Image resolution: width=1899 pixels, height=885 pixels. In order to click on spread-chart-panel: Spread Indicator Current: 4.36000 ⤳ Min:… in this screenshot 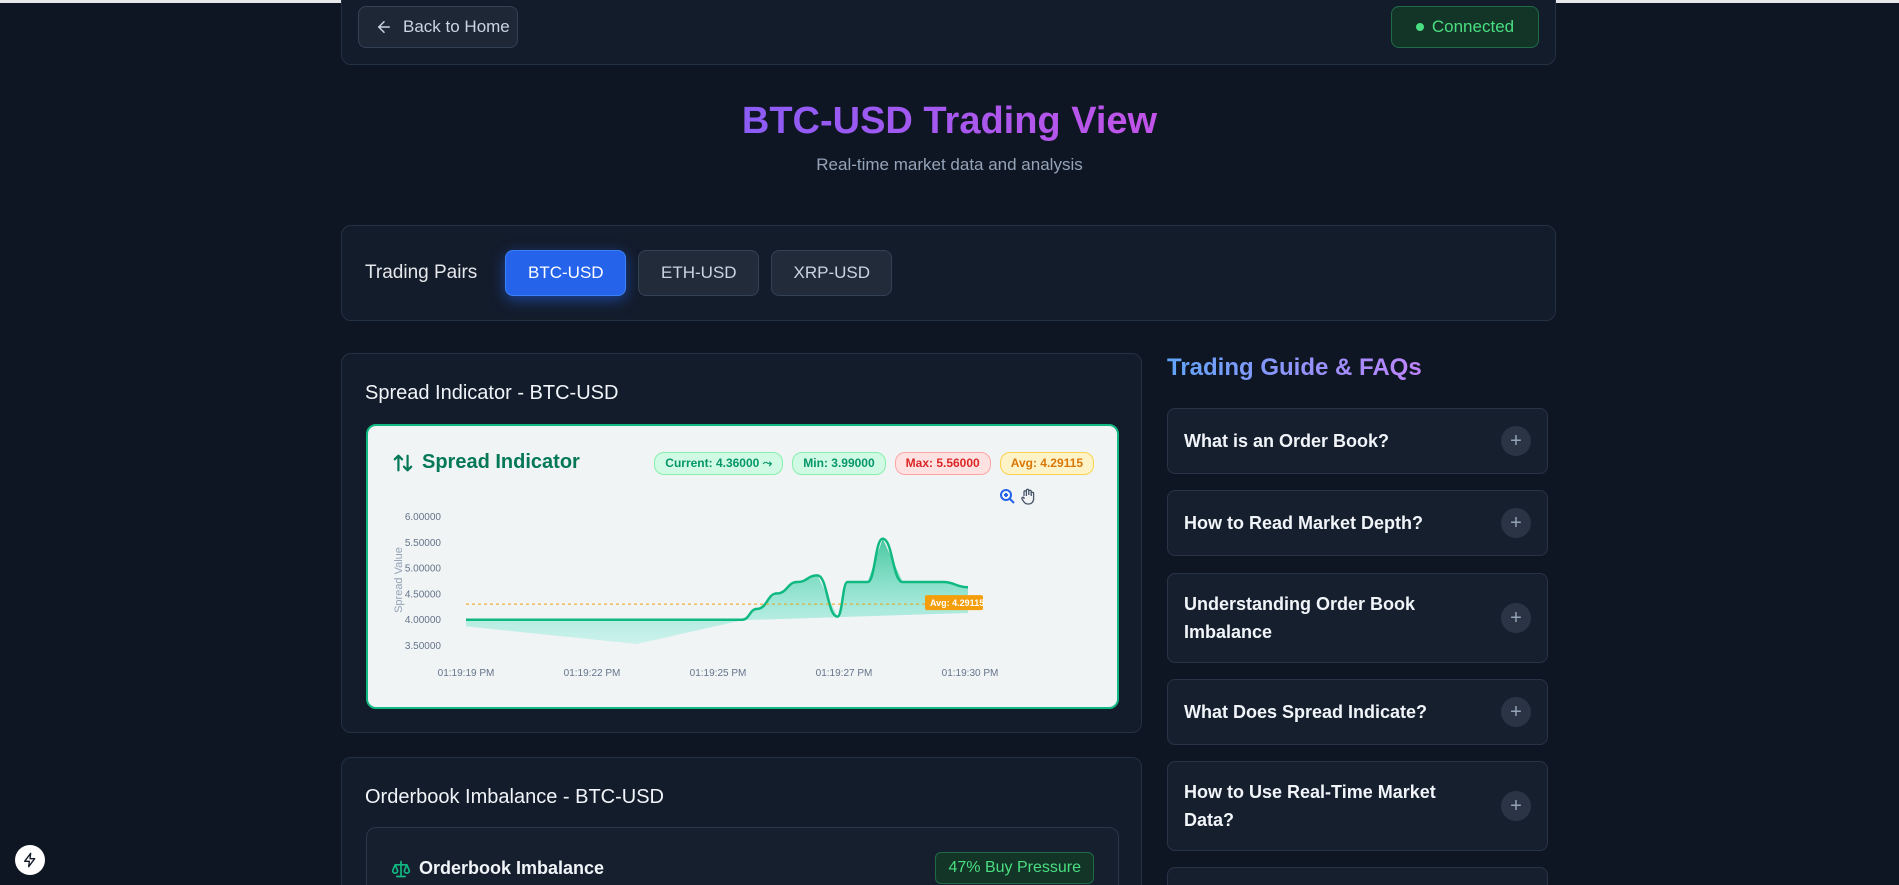, I will do `click(742, 566)`.